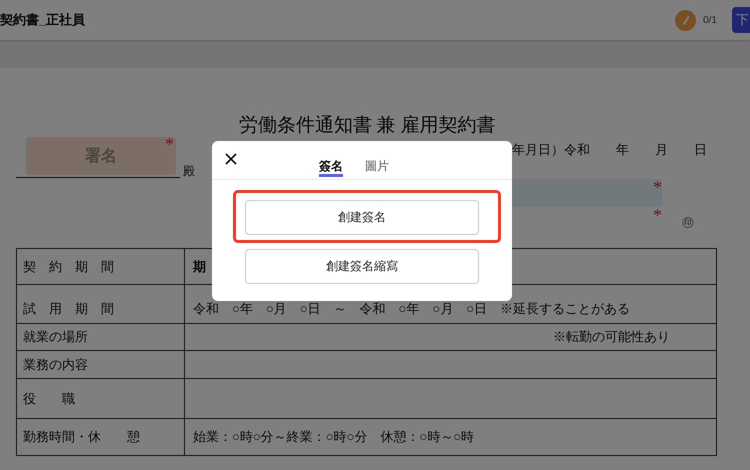  I want to click on document-title: 契約書_正社員, so click(43, 20).